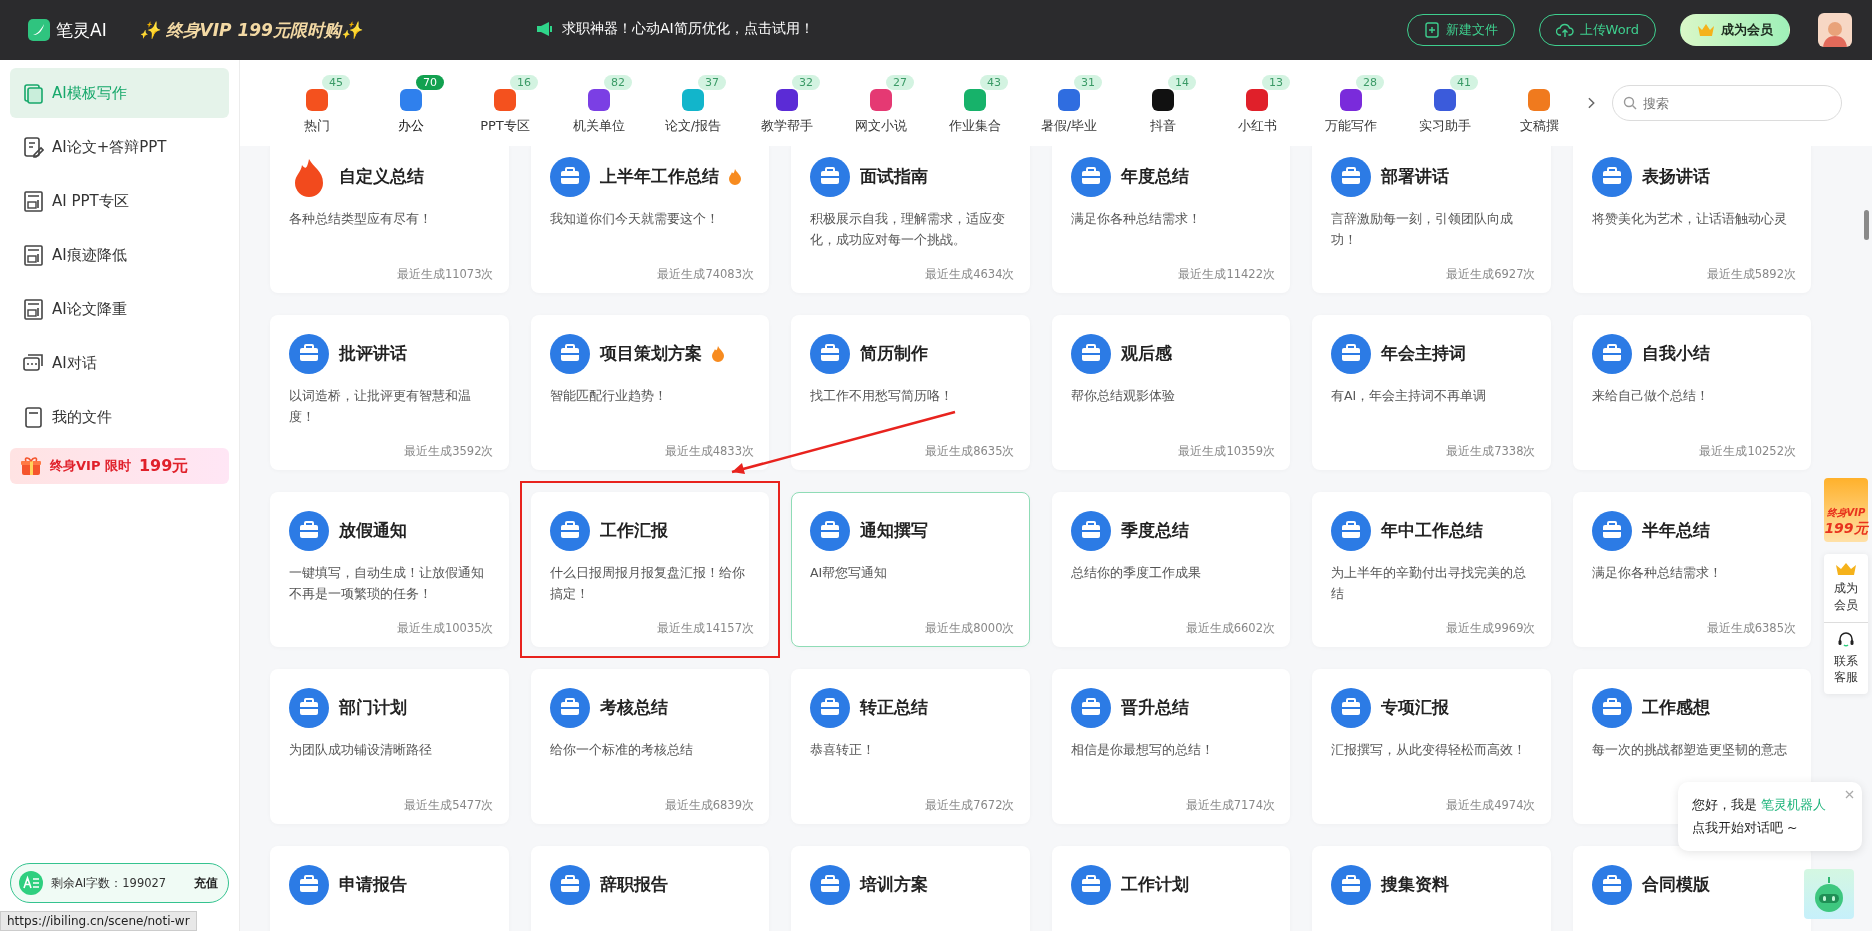  What do you see at coordinates (806, 82) in the screenshot?
I see `count-badge: 32` at bounding box center [806, 82].